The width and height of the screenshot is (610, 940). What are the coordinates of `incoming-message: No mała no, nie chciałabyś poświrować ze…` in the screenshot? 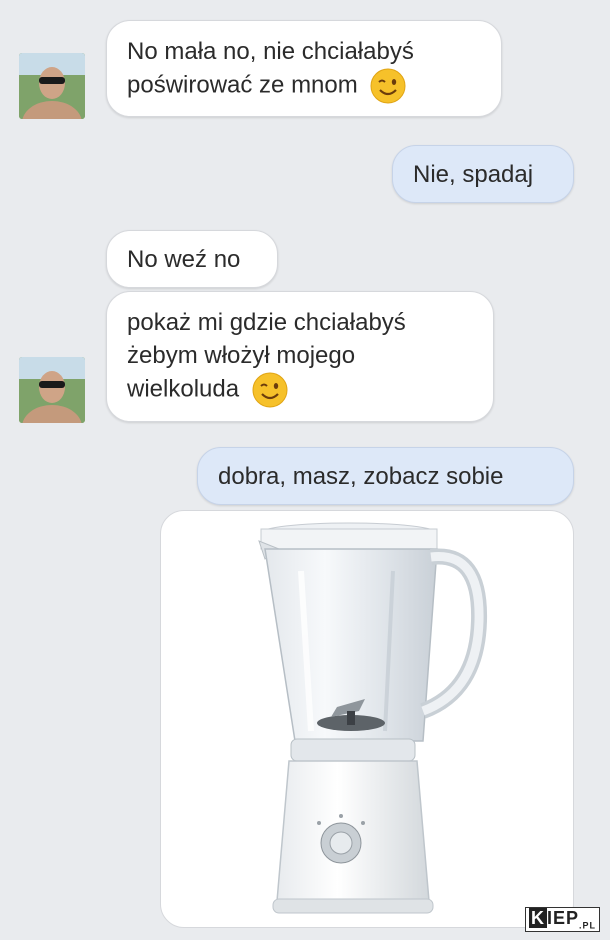 It's located at (304, 68).